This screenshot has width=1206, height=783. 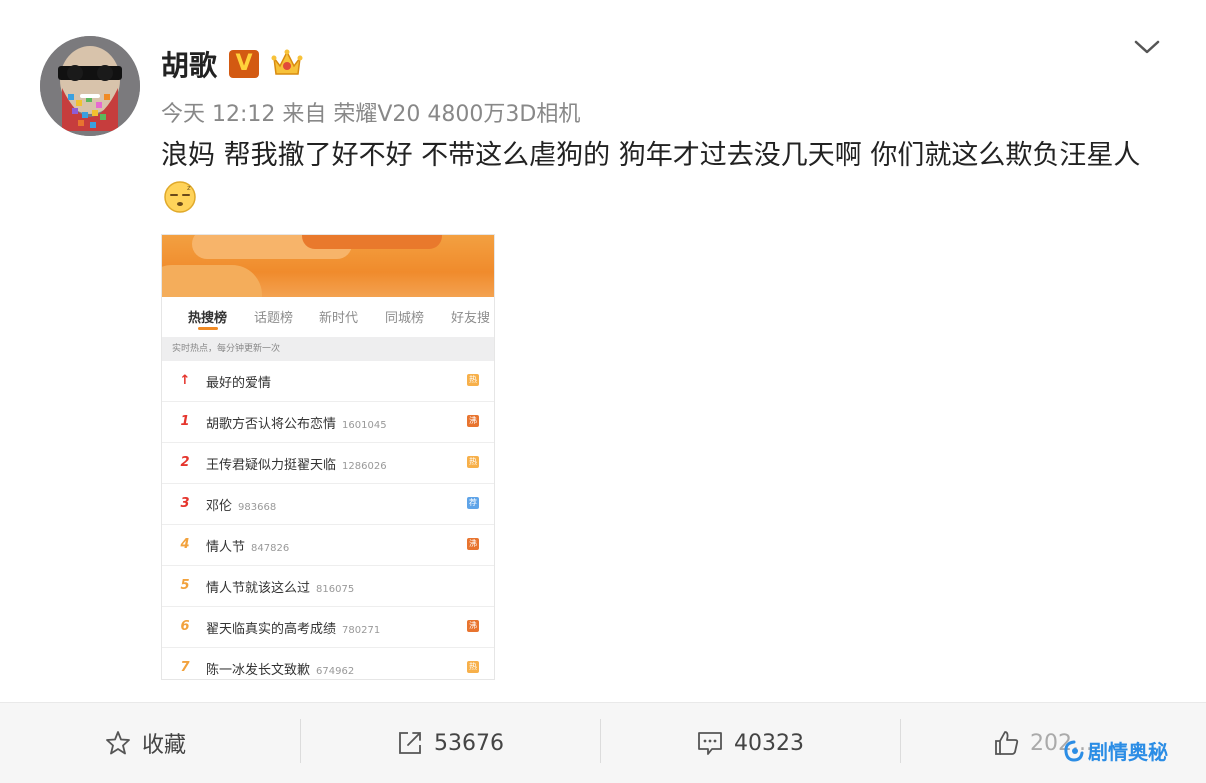 I want to click on hot-search-rank: 1, so click(x=185, y=421).